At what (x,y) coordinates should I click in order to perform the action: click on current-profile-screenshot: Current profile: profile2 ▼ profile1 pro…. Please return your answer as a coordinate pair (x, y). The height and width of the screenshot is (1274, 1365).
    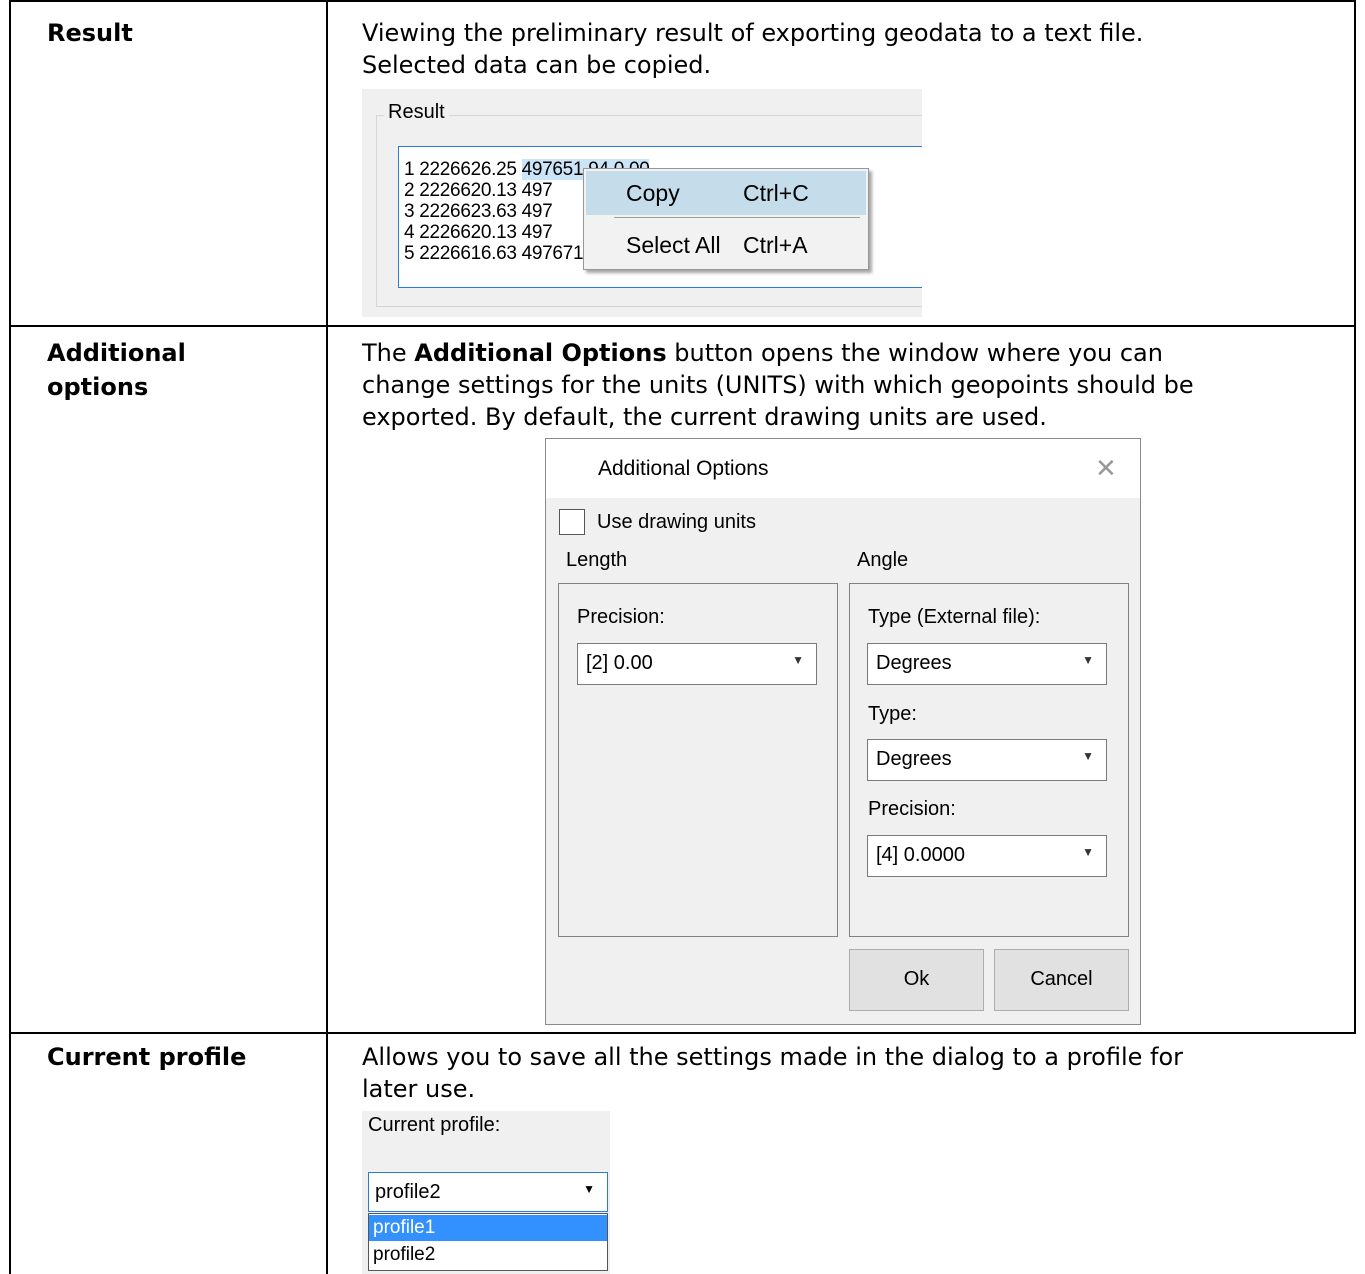
    Looking at the image, I should click on (486, 1192).